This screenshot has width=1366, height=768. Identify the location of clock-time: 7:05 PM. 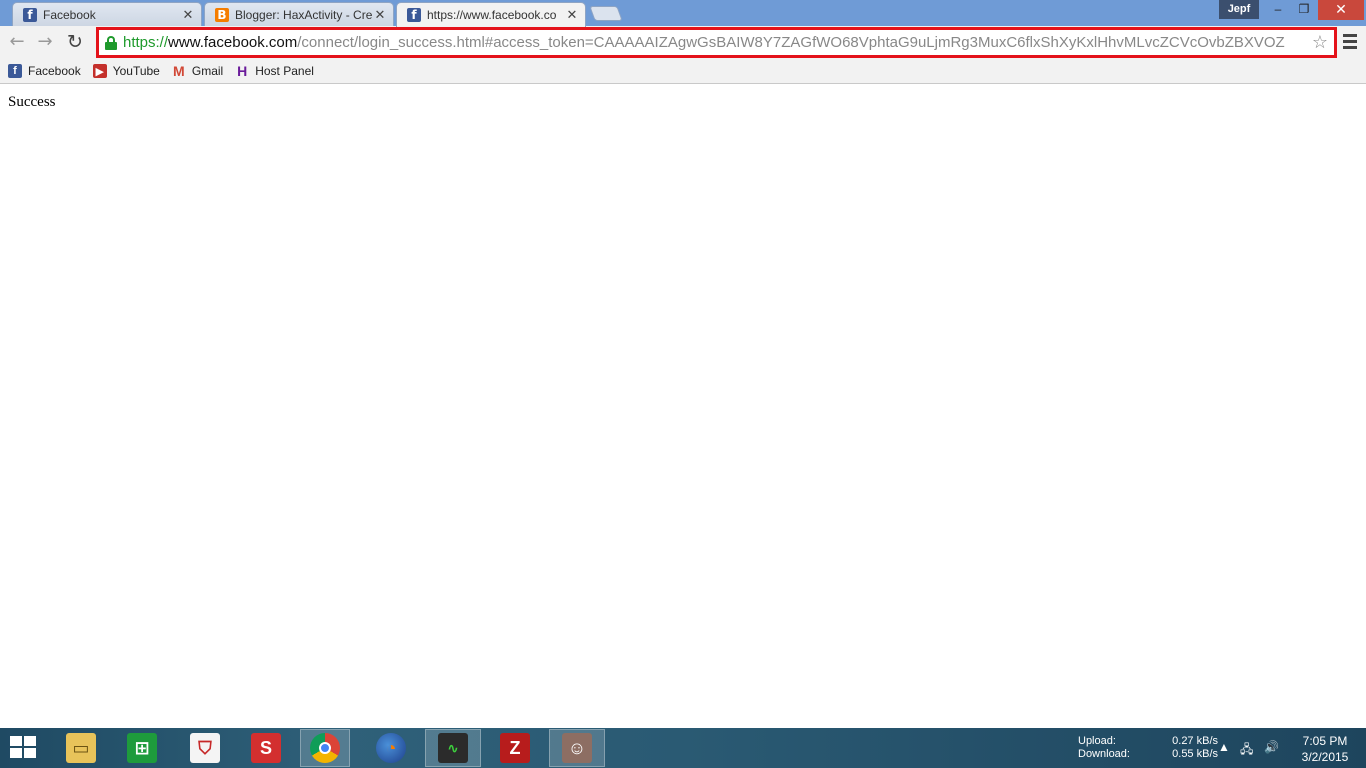
(1325, 741).